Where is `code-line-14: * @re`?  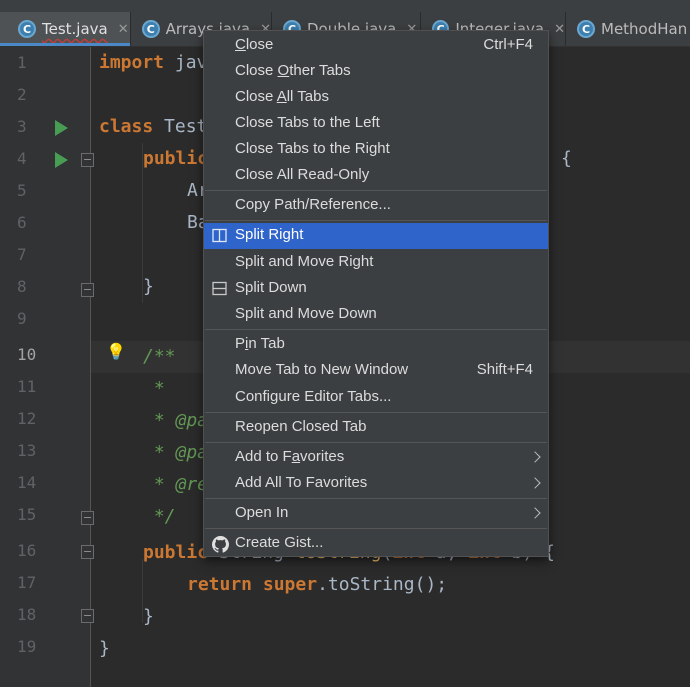
code-line-14: * @re is located at coordinates (176, 484).